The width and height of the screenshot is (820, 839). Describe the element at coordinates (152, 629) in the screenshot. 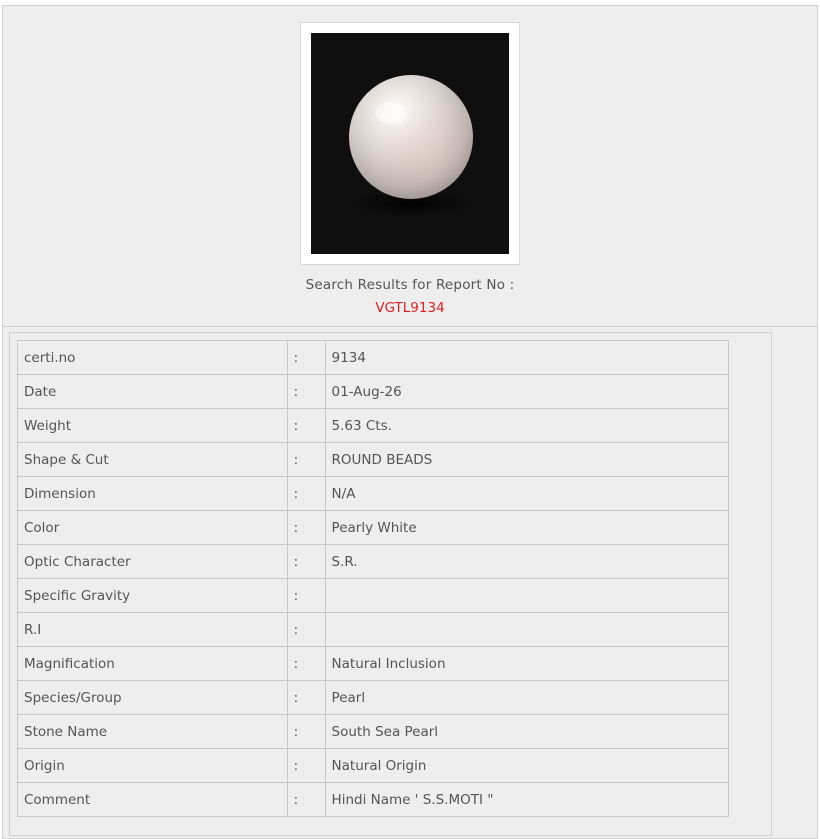

I see `field-label: R.I` at that location.